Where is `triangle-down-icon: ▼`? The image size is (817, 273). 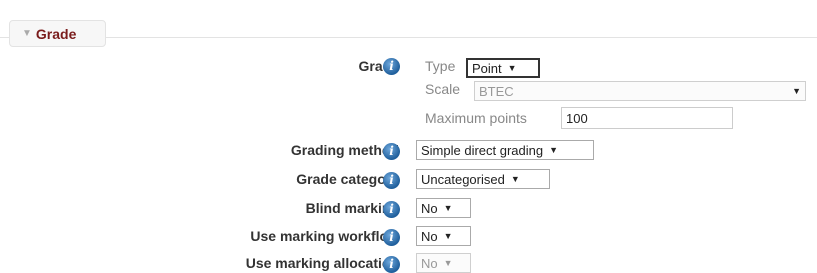 triangle-down-icon: ▼ is located at coordinates (27, 33).